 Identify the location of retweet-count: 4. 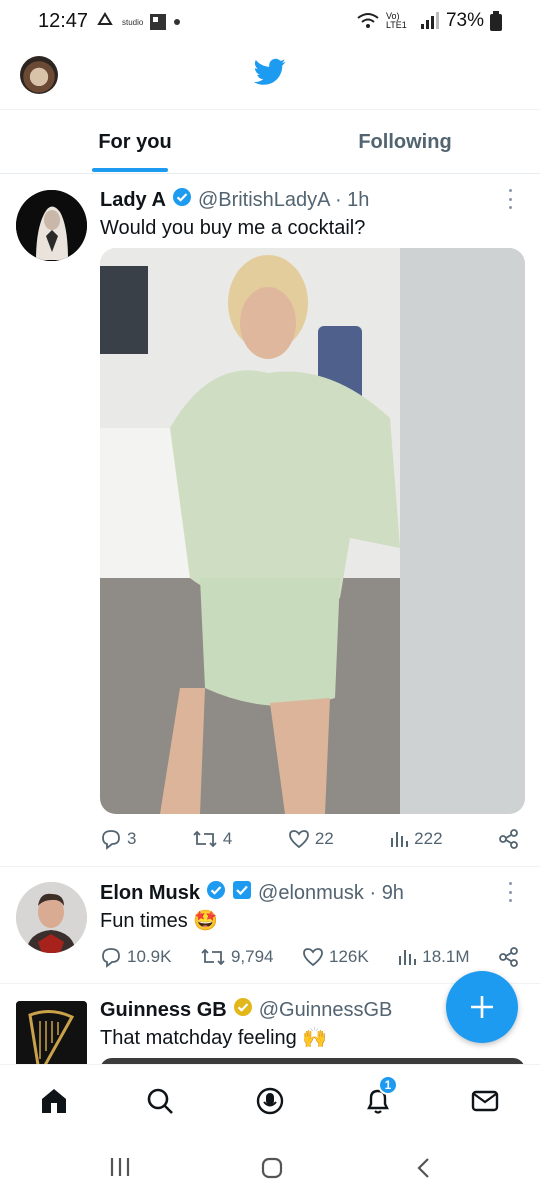
(227, 838).